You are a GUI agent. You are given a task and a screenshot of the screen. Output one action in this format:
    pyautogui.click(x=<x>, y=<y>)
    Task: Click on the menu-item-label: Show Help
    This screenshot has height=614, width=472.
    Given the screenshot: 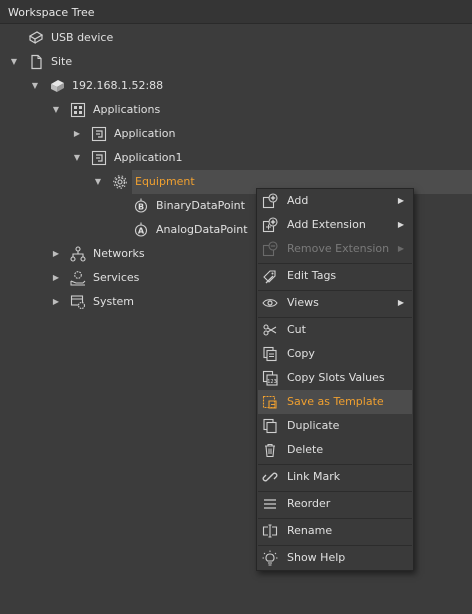 What is the action you would take?
    pyautogui.click(x=316, y=557)
    